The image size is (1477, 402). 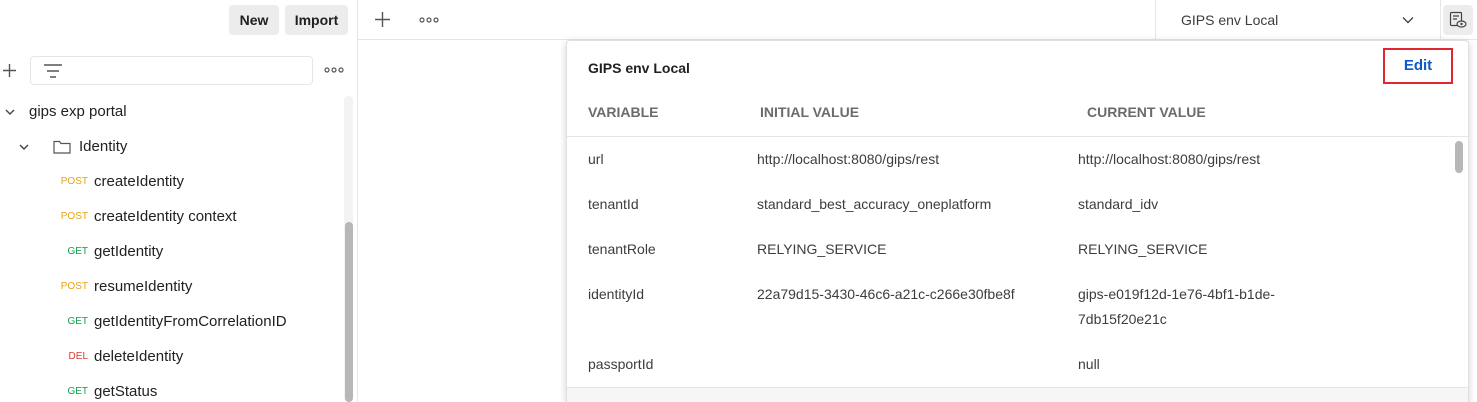 I want to click on variable-name: passportId, so click(x=621, y=364).